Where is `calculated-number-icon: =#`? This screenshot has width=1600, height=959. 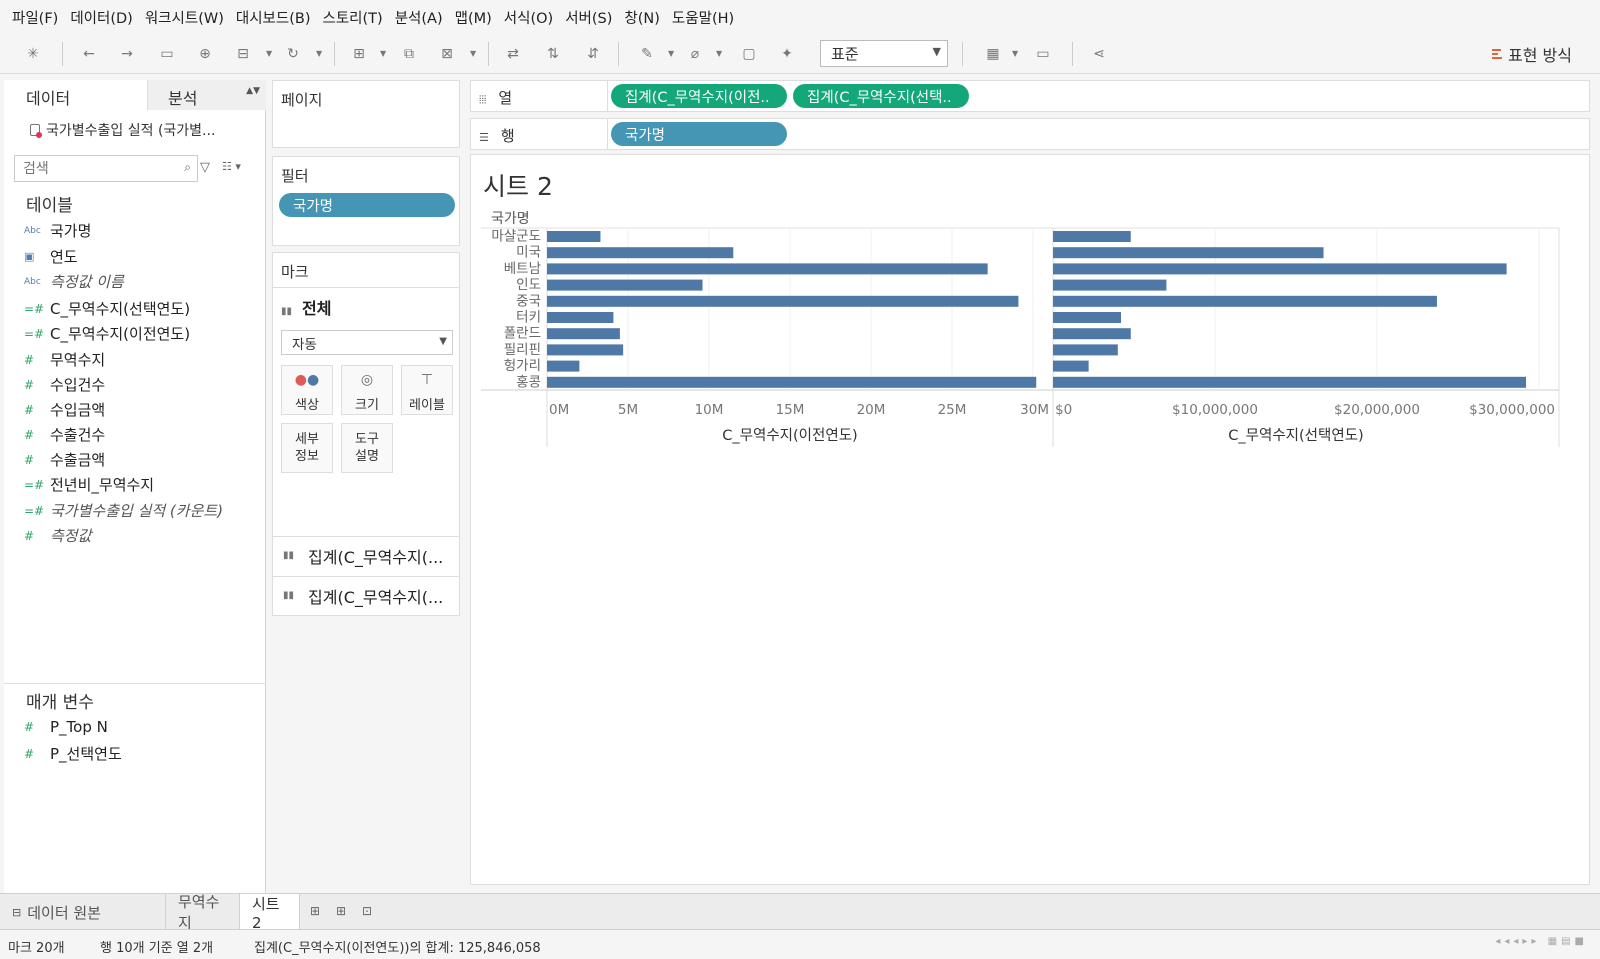
calculated-number-icon: =# is located at coordinates (34, 510).